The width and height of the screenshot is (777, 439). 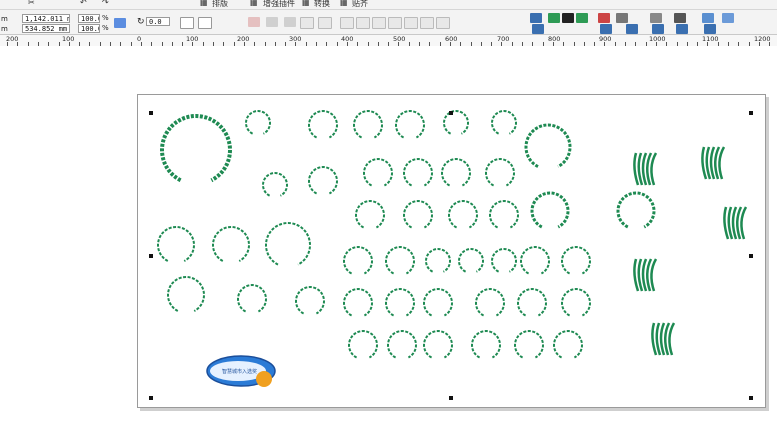 What do you see at coordinates (751, 256) in the screenshot?
I see `selection-handle-mr` at bounding box center [751, 256].